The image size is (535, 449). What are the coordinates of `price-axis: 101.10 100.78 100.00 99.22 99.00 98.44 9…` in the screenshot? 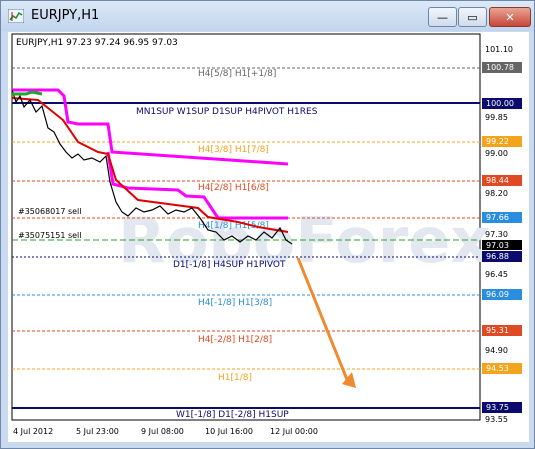 It's located at (502, 234).